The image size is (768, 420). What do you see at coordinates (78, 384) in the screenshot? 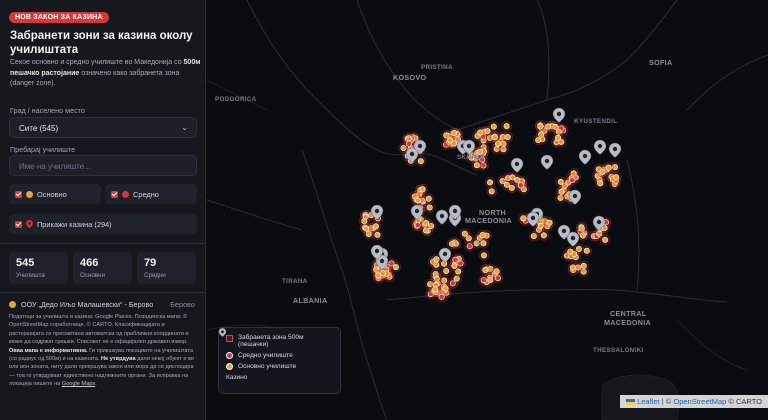
I see `google-maps-link: Google Maps` at bounding box center [78, 384].